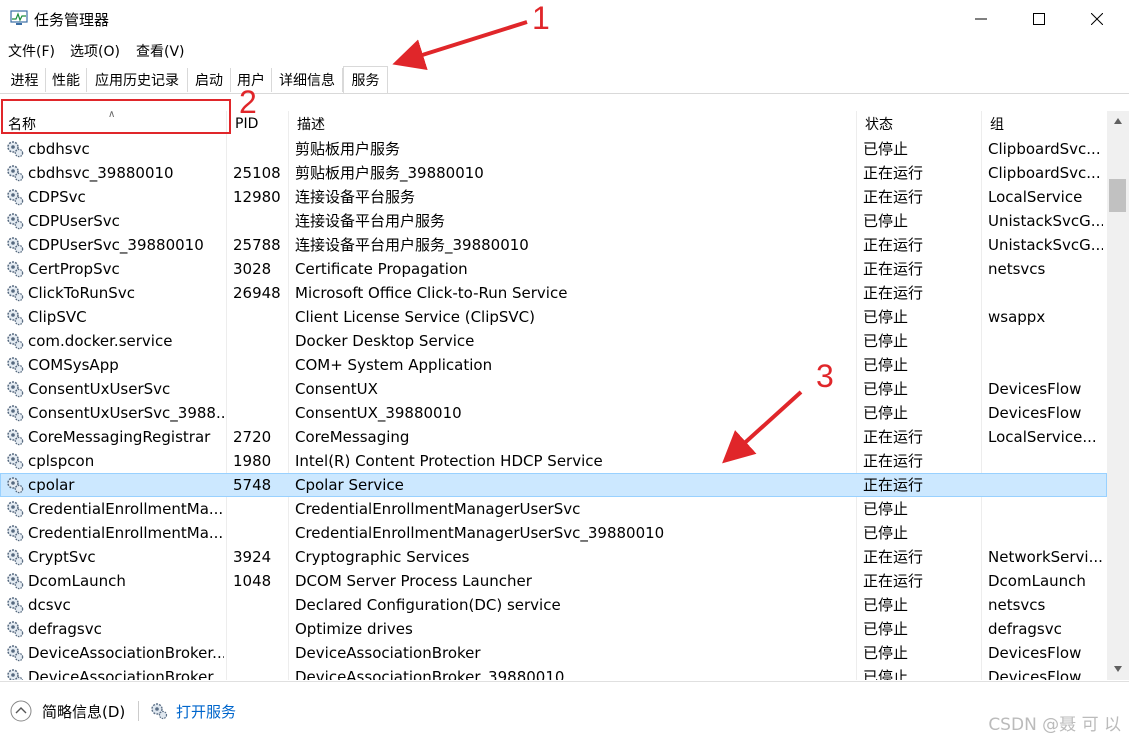  Describe the element at coordinates (825, 376) in the screenshot. I see `annotation-label-3: 3` at that location.